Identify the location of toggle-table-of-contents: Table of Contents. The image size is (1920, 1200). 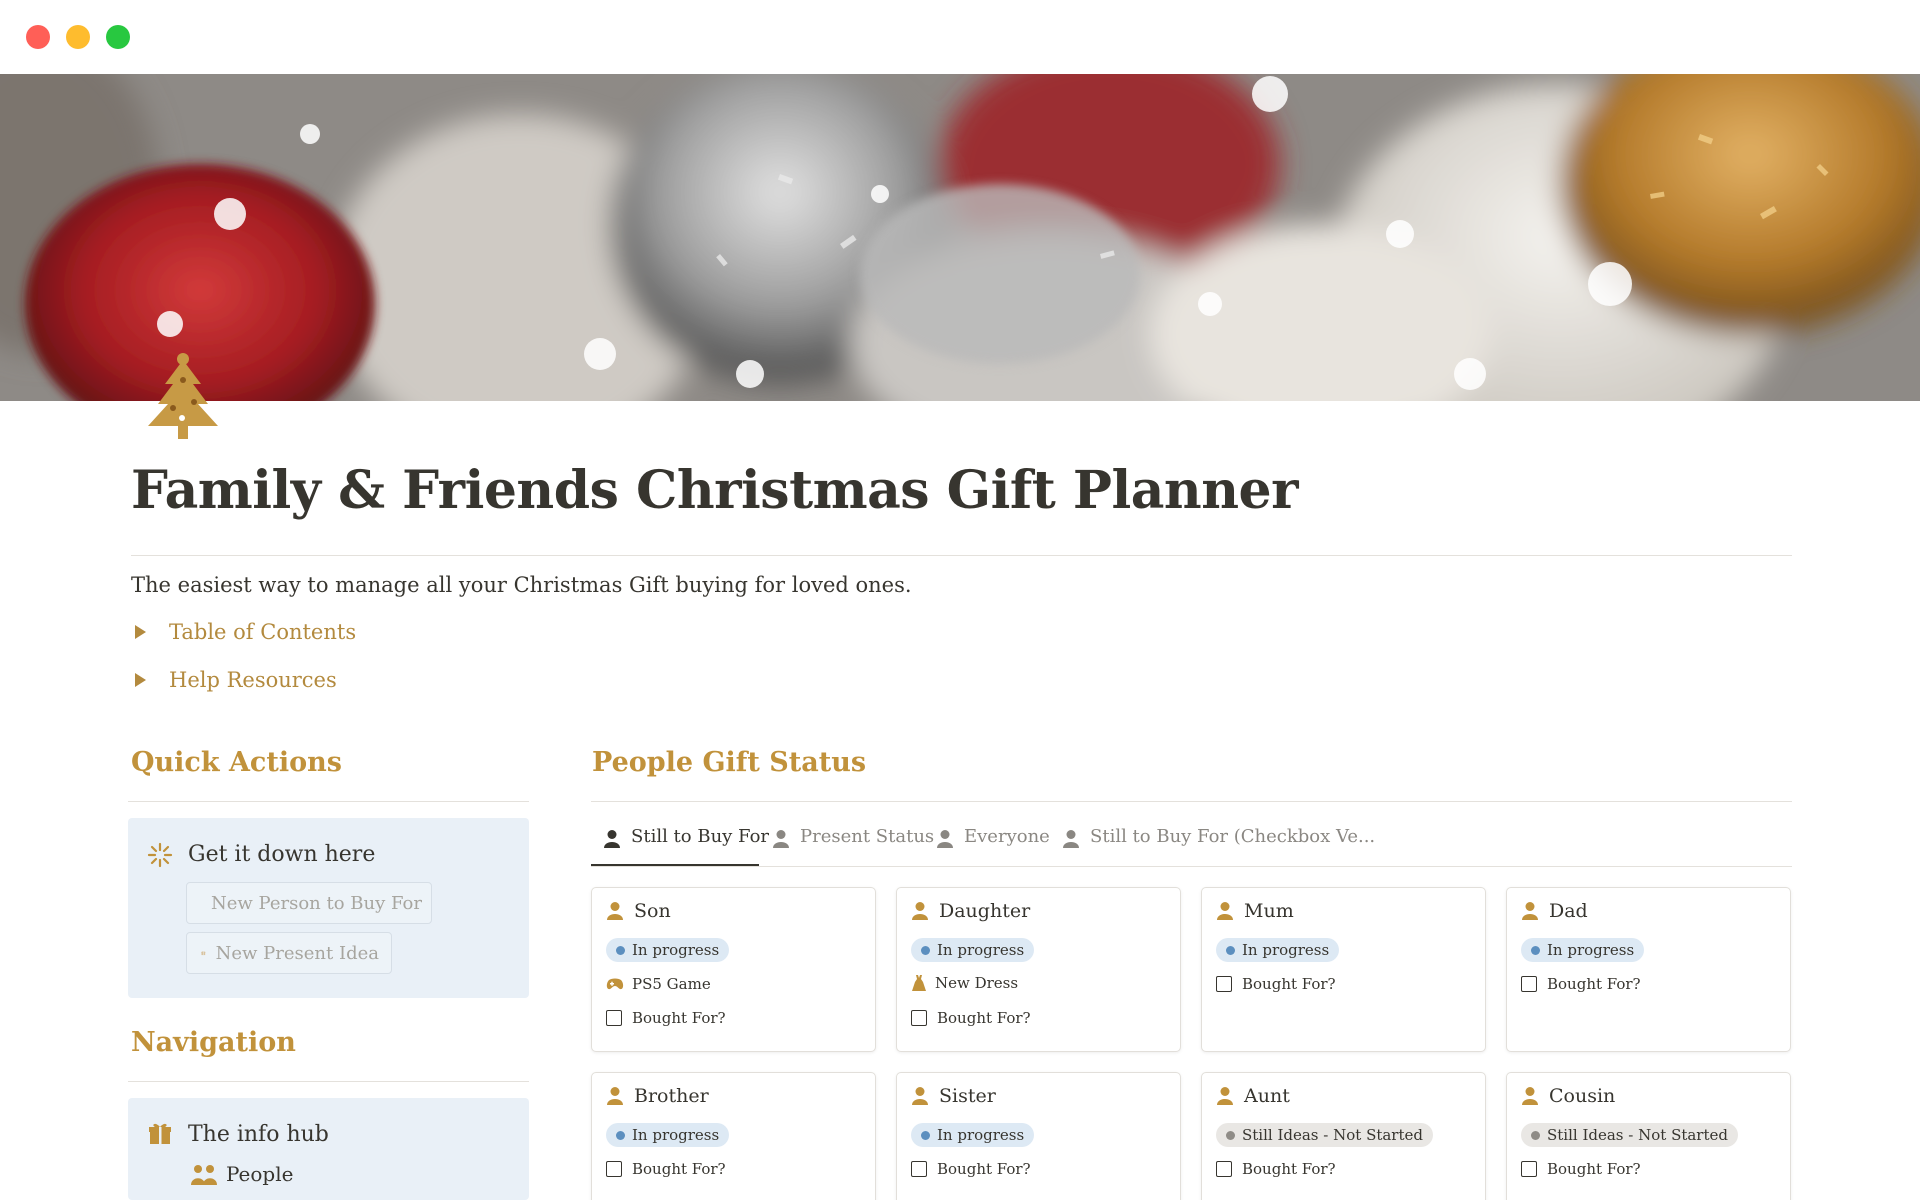
(245, 632).